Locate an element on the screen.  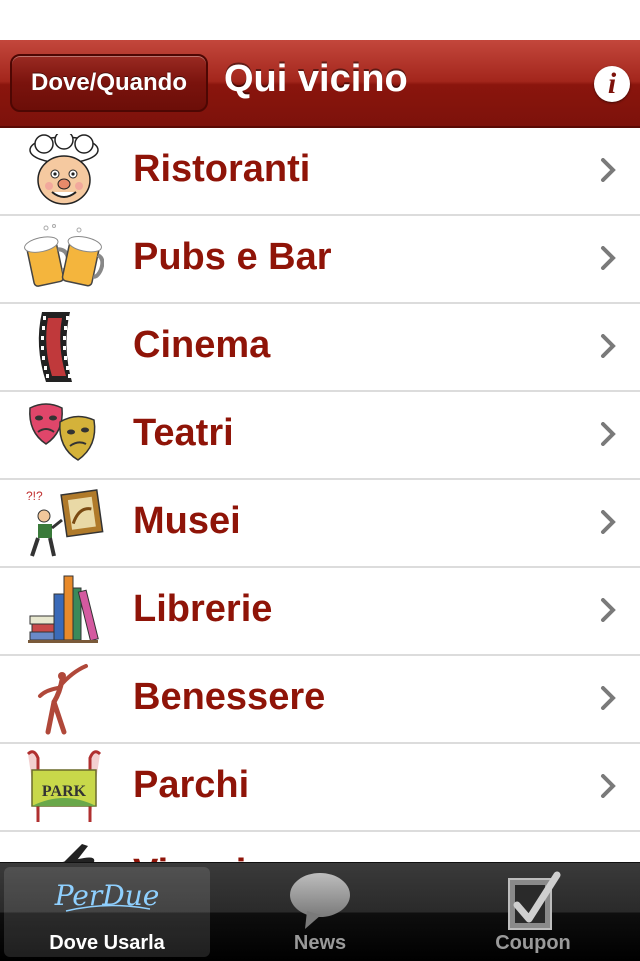
park-sign-icon: PARK is located at coordinates (64, 786).